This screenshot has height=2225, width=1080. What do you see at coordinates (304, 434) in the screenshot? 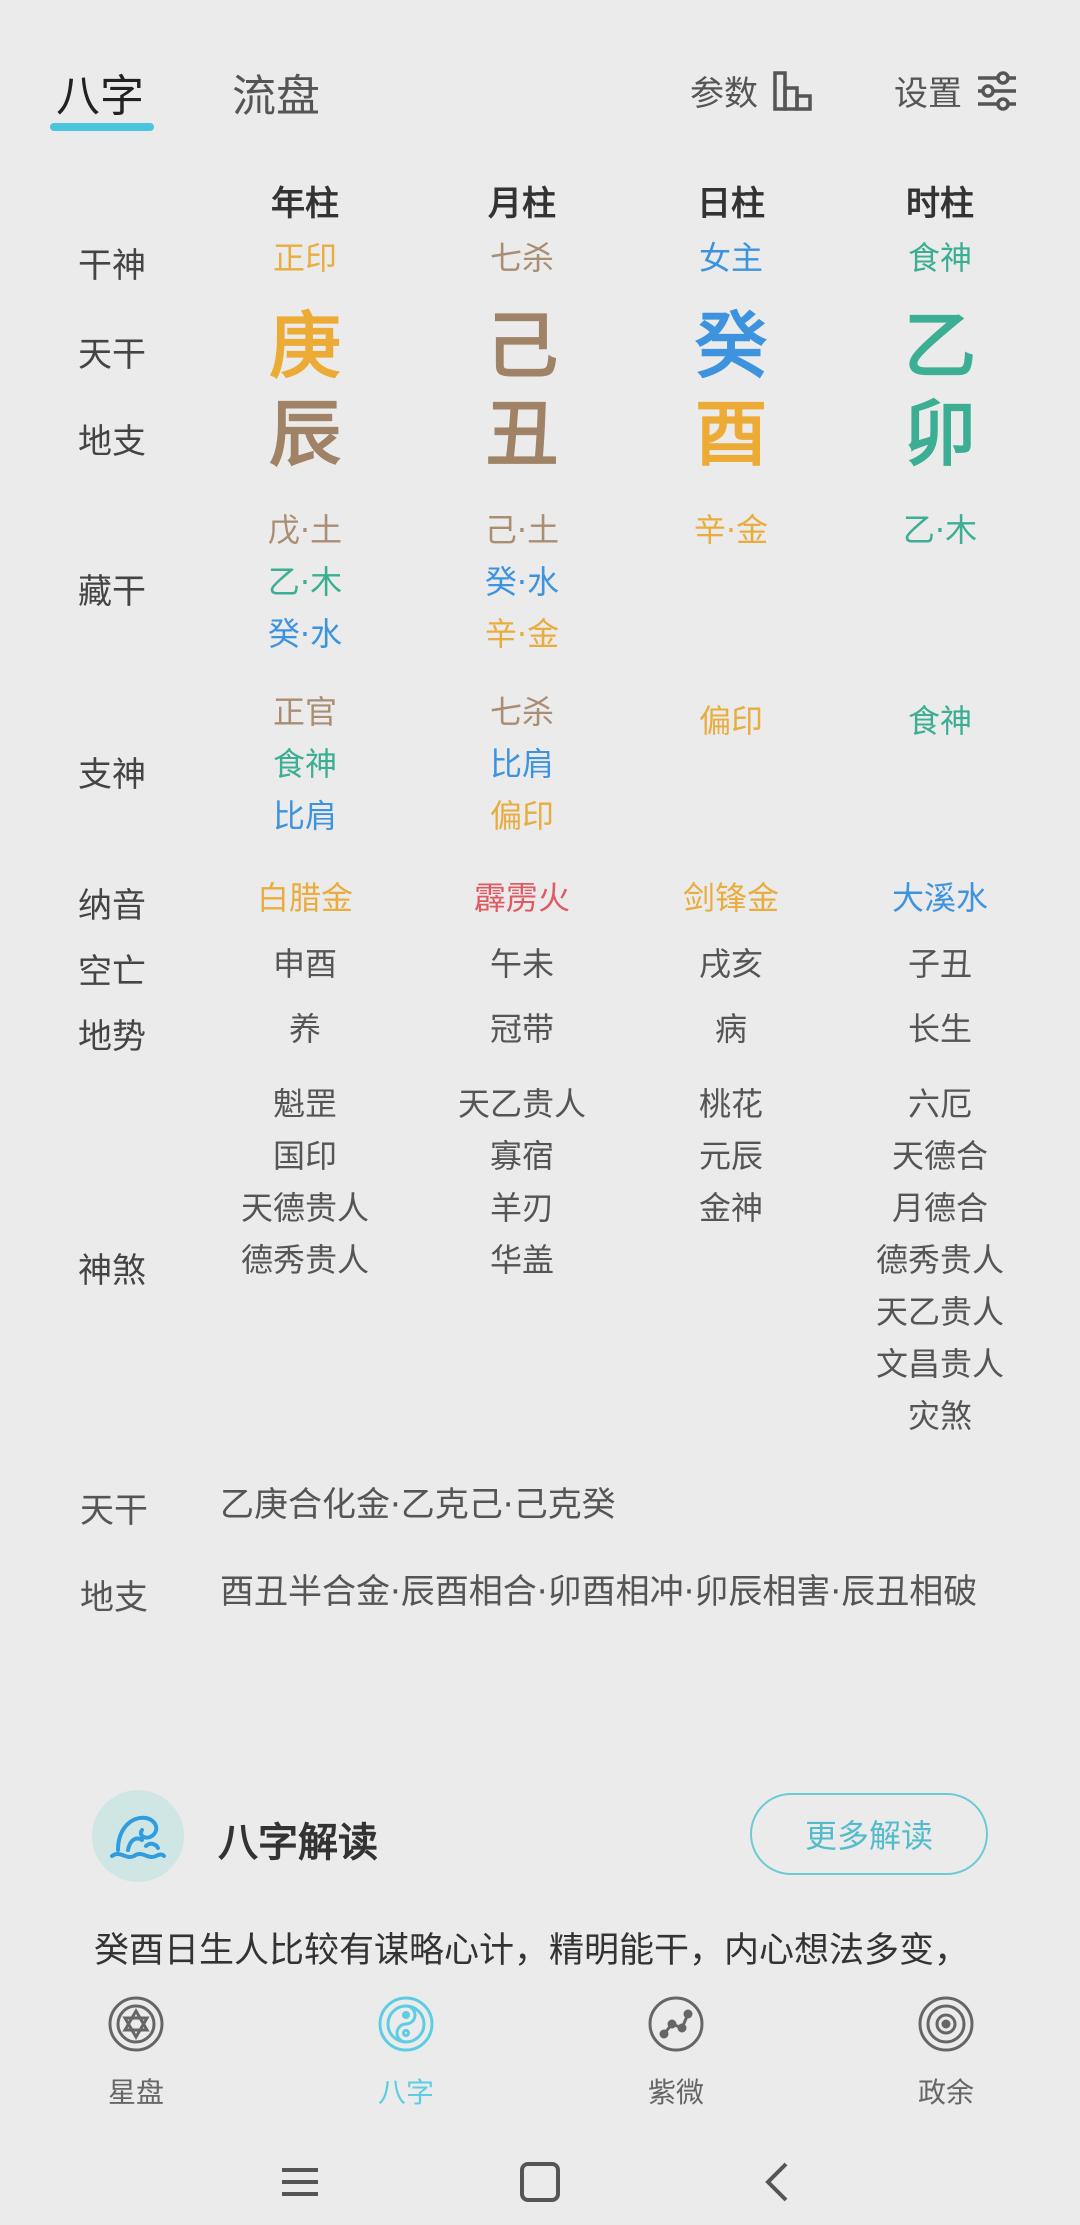
I see `dizhi-year: 辰` at bounding box center [304, 434].